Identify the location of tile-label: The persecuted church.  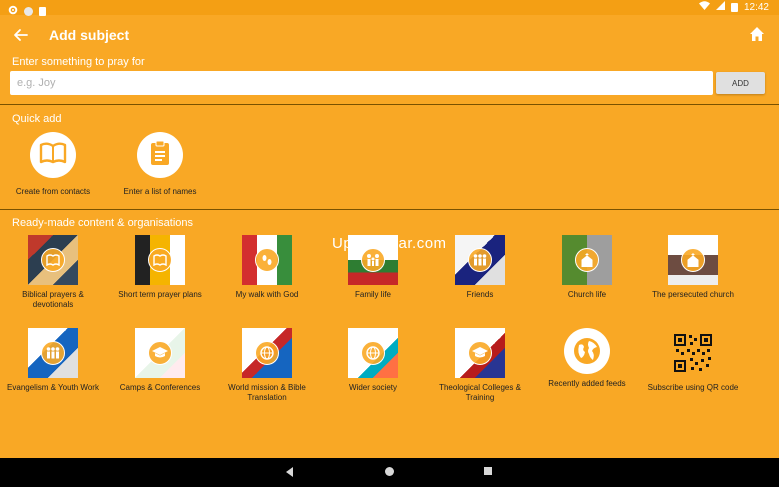
(693, 294).